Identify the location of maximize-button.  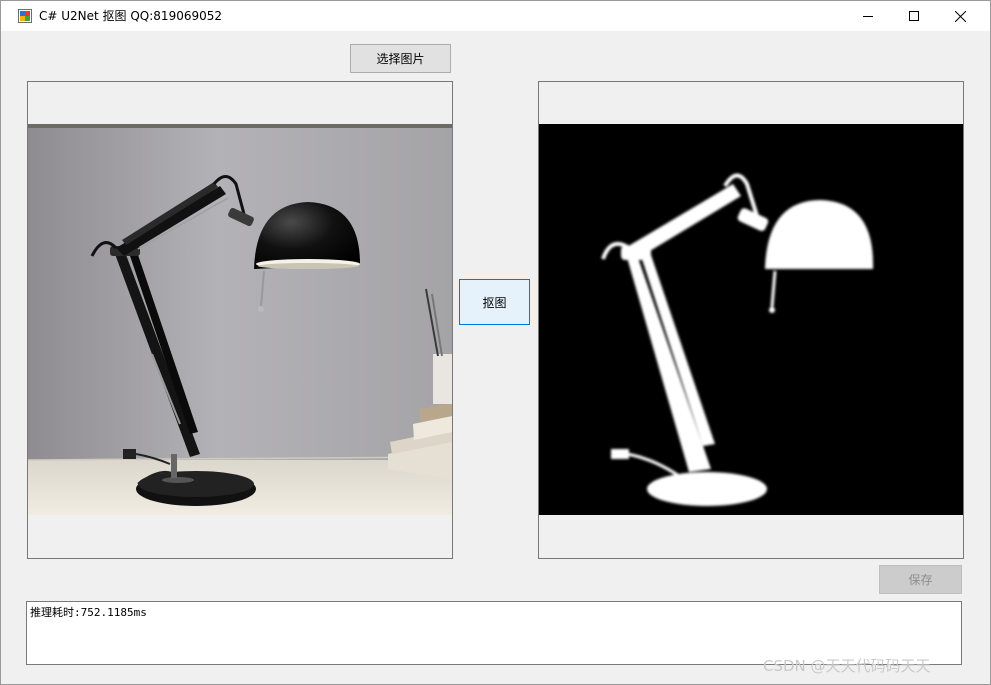
(914, 16).